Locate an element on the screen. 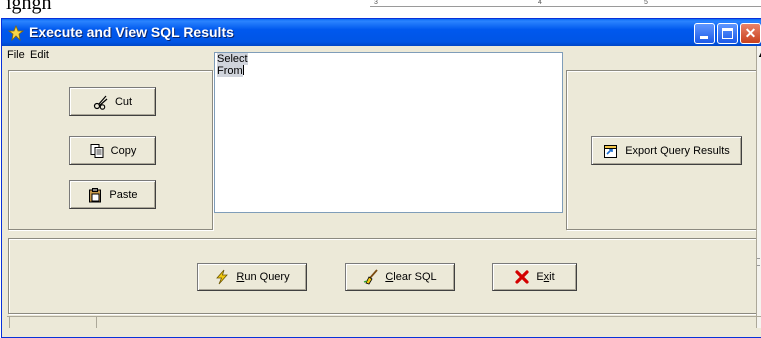  menu-file: File is located at coordinates (16, 55).